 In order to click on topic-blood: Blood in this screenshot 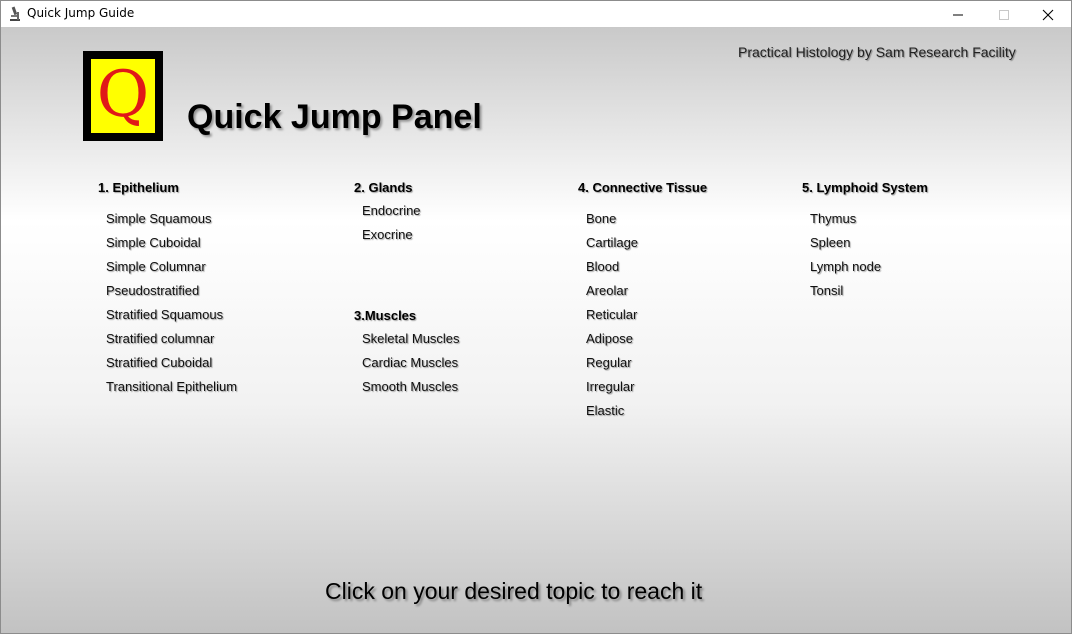, I will do `click(602, 266)`.